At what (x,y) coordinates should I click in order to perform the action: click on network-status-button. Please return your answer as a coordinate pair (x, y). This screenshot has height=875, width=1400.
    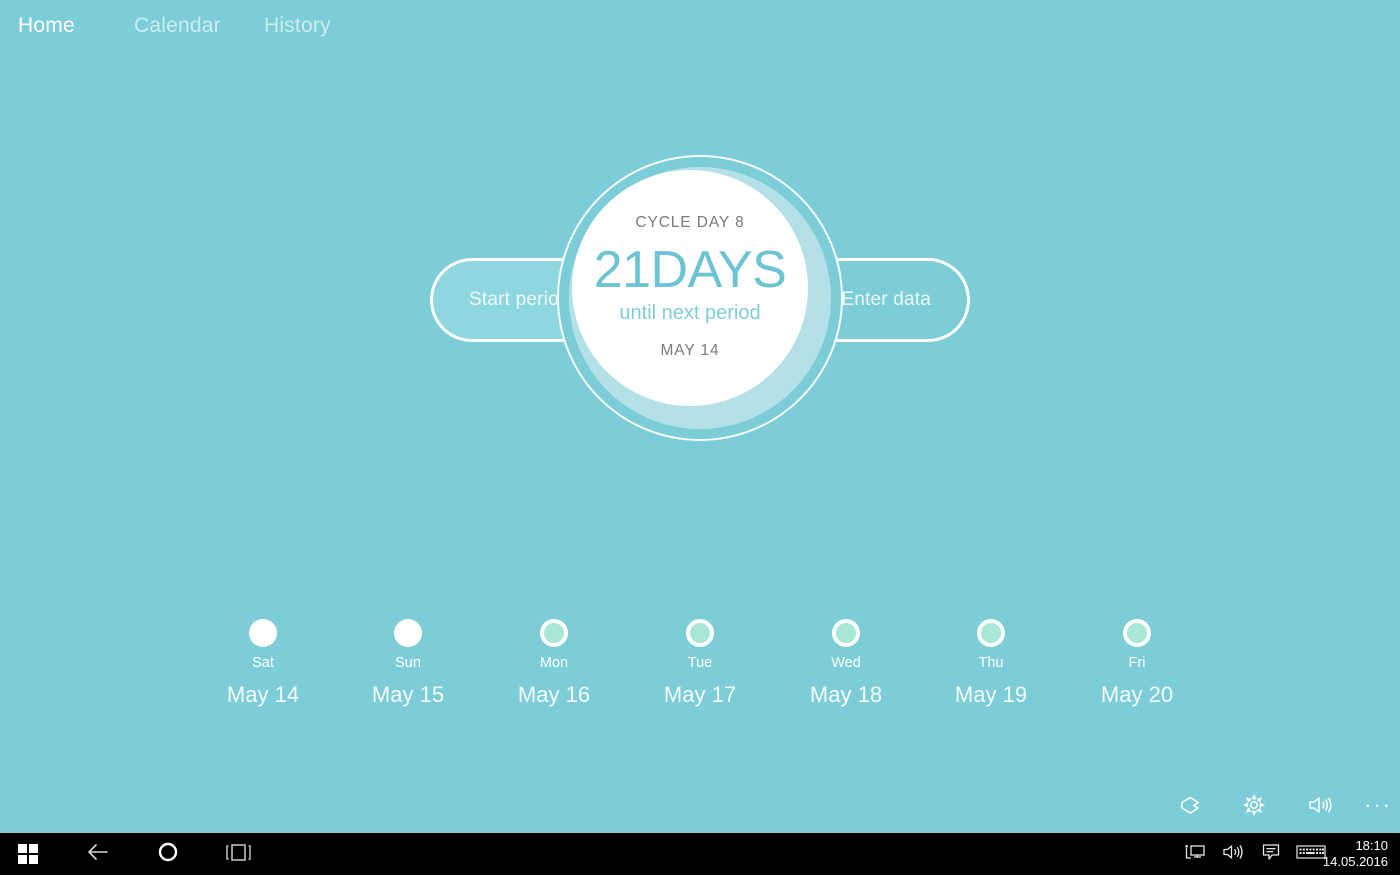
    Looking at the image, I should click on (1195, 854).